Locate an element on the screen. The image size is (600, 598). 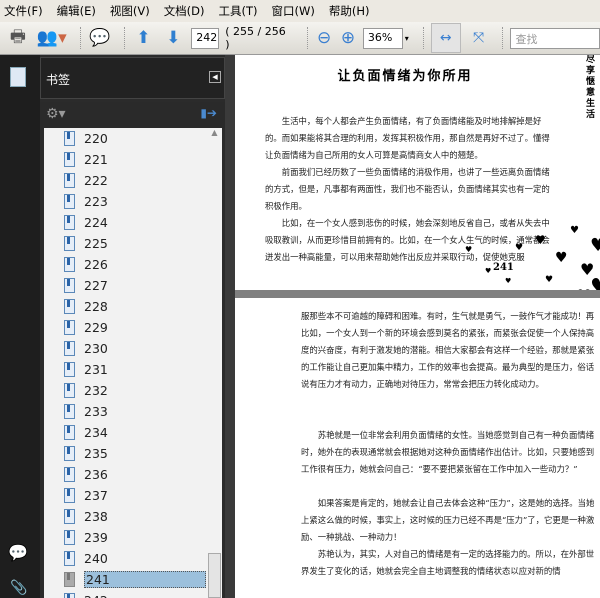
menu-view: 视图(V) is located at coordinates (130, 11).